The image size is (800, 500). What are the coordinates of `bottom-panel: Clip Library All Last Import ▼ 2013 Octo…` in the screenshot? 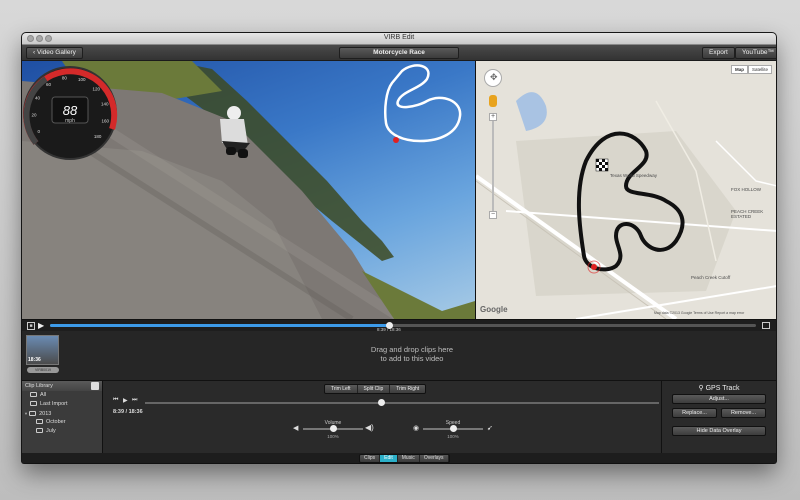 It's located at (399, 417).